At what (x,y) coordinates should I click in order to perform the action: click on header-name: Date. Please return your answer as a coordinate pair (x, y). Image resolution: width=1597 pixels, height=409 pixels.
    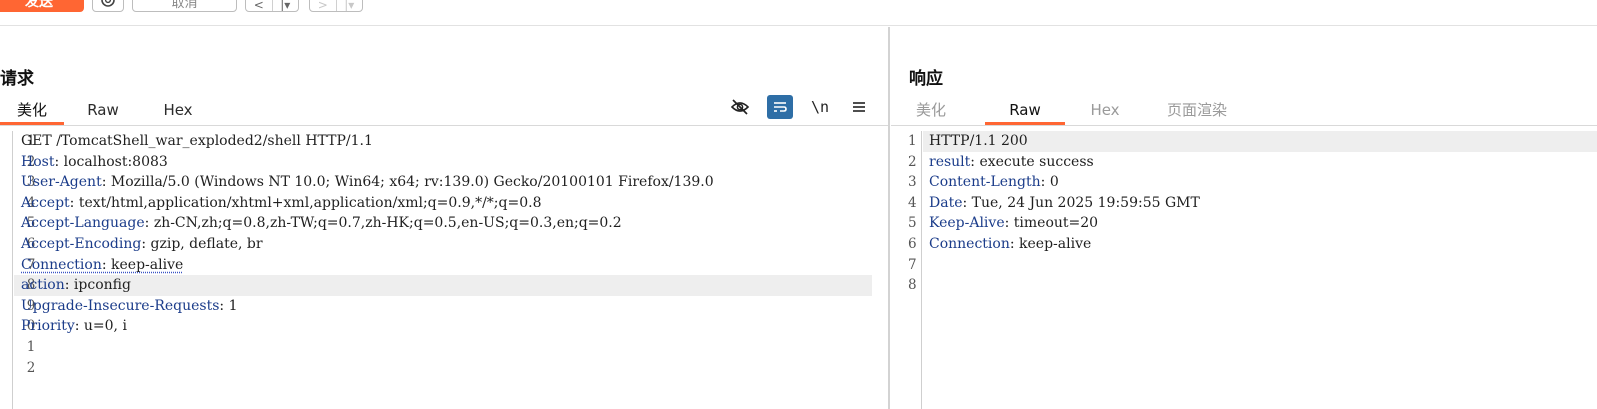
    Looking at the image, I should click on (946, 202).